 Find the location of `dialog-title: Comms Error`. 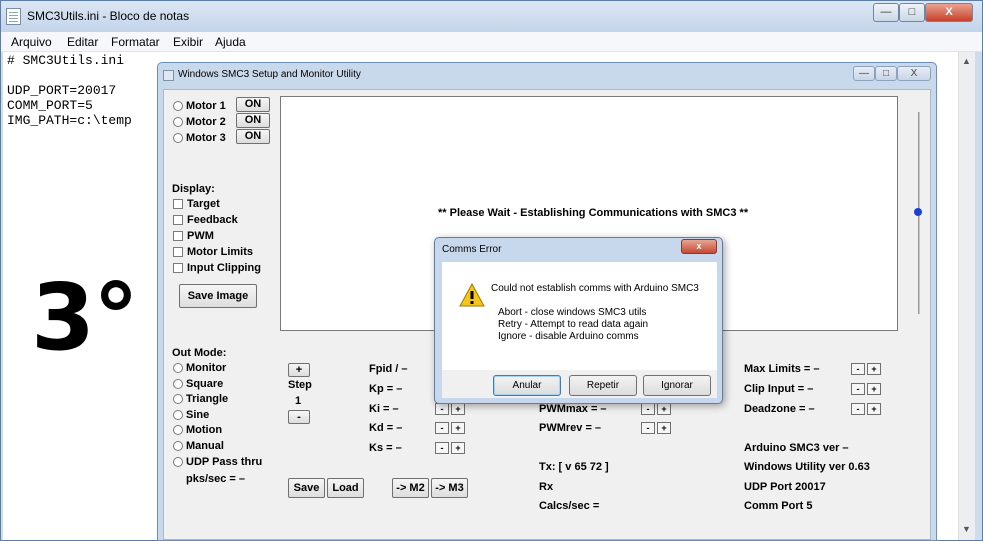

dialog-title: Comms Error is located at coordinates (472, 249).